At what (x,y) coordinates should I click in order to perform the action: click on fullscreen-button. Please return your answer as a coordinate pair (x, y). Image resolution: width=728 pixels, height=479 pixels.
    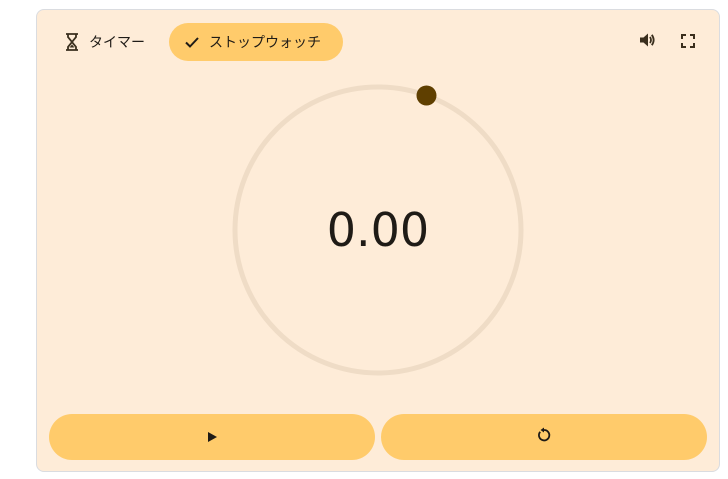
    Looking at the image, I should click on (688, 42).